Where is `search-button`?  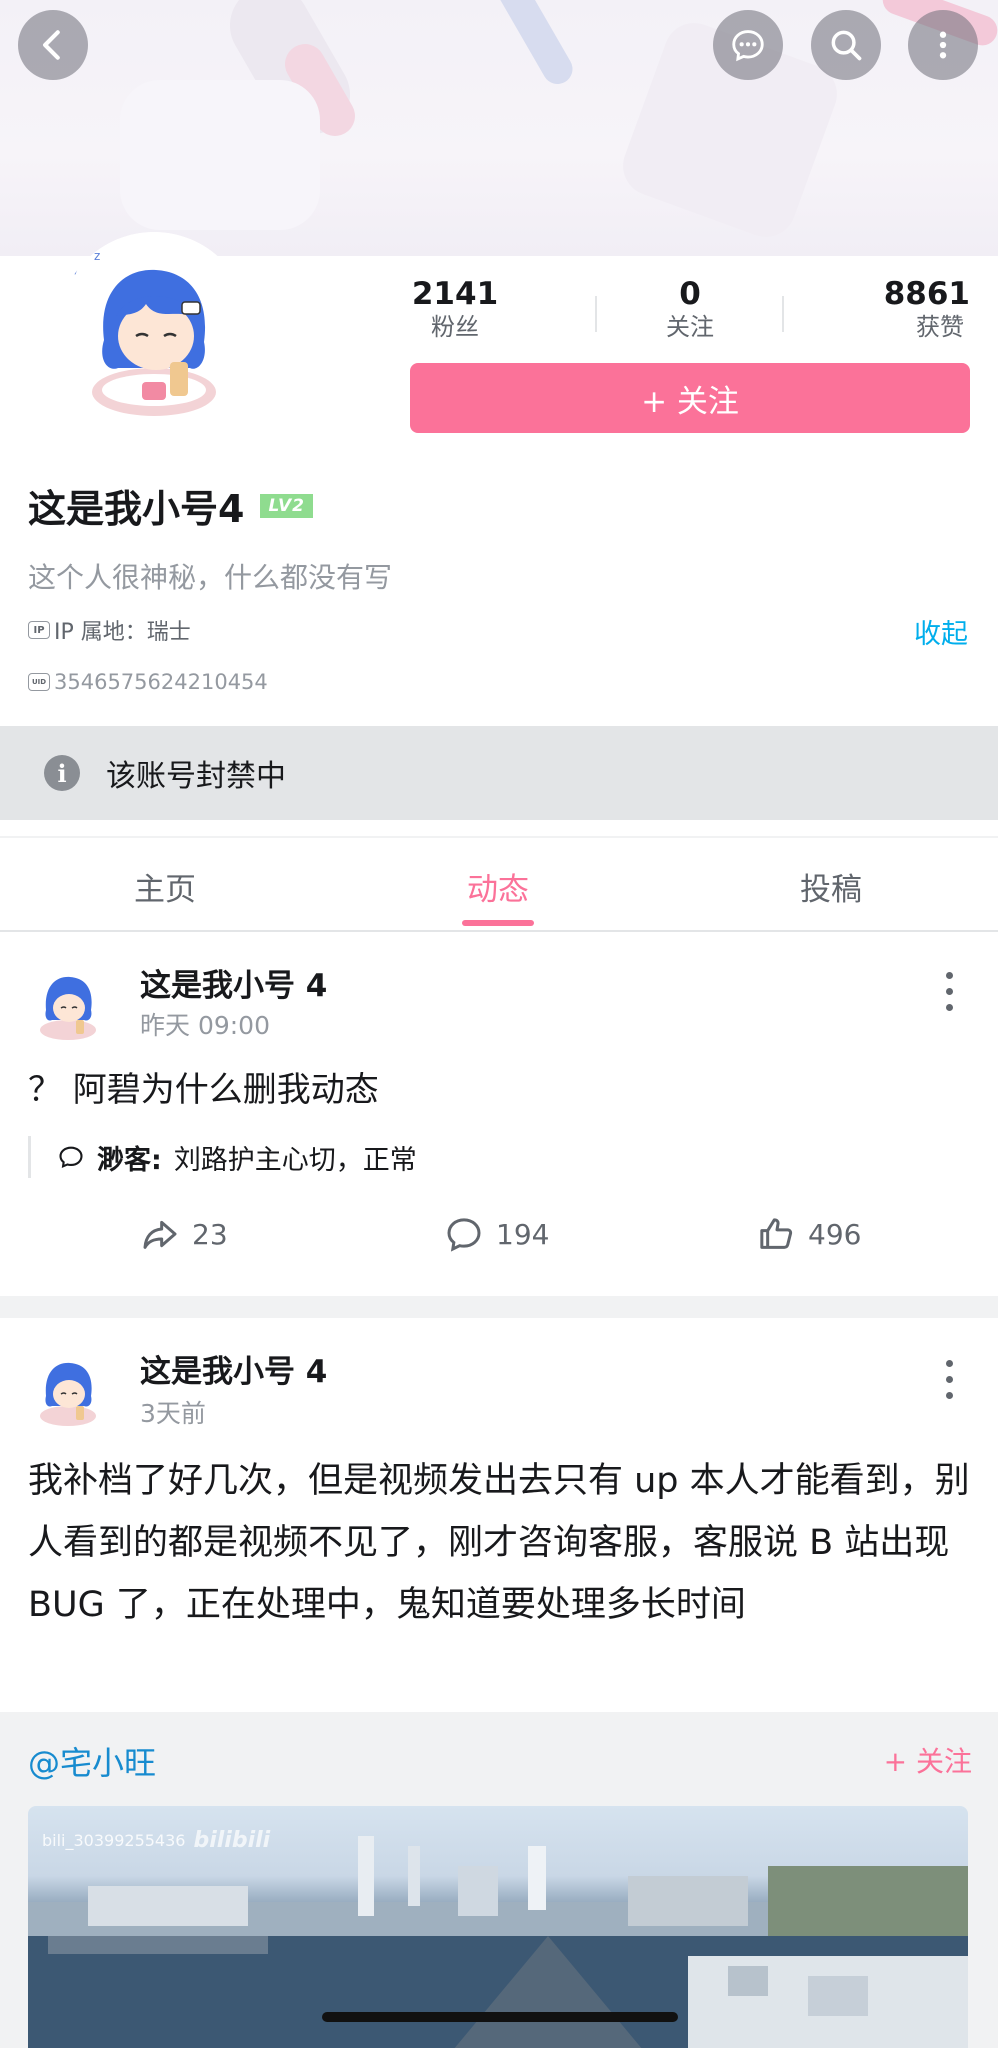 search-button is located at coordinates (846, 45).